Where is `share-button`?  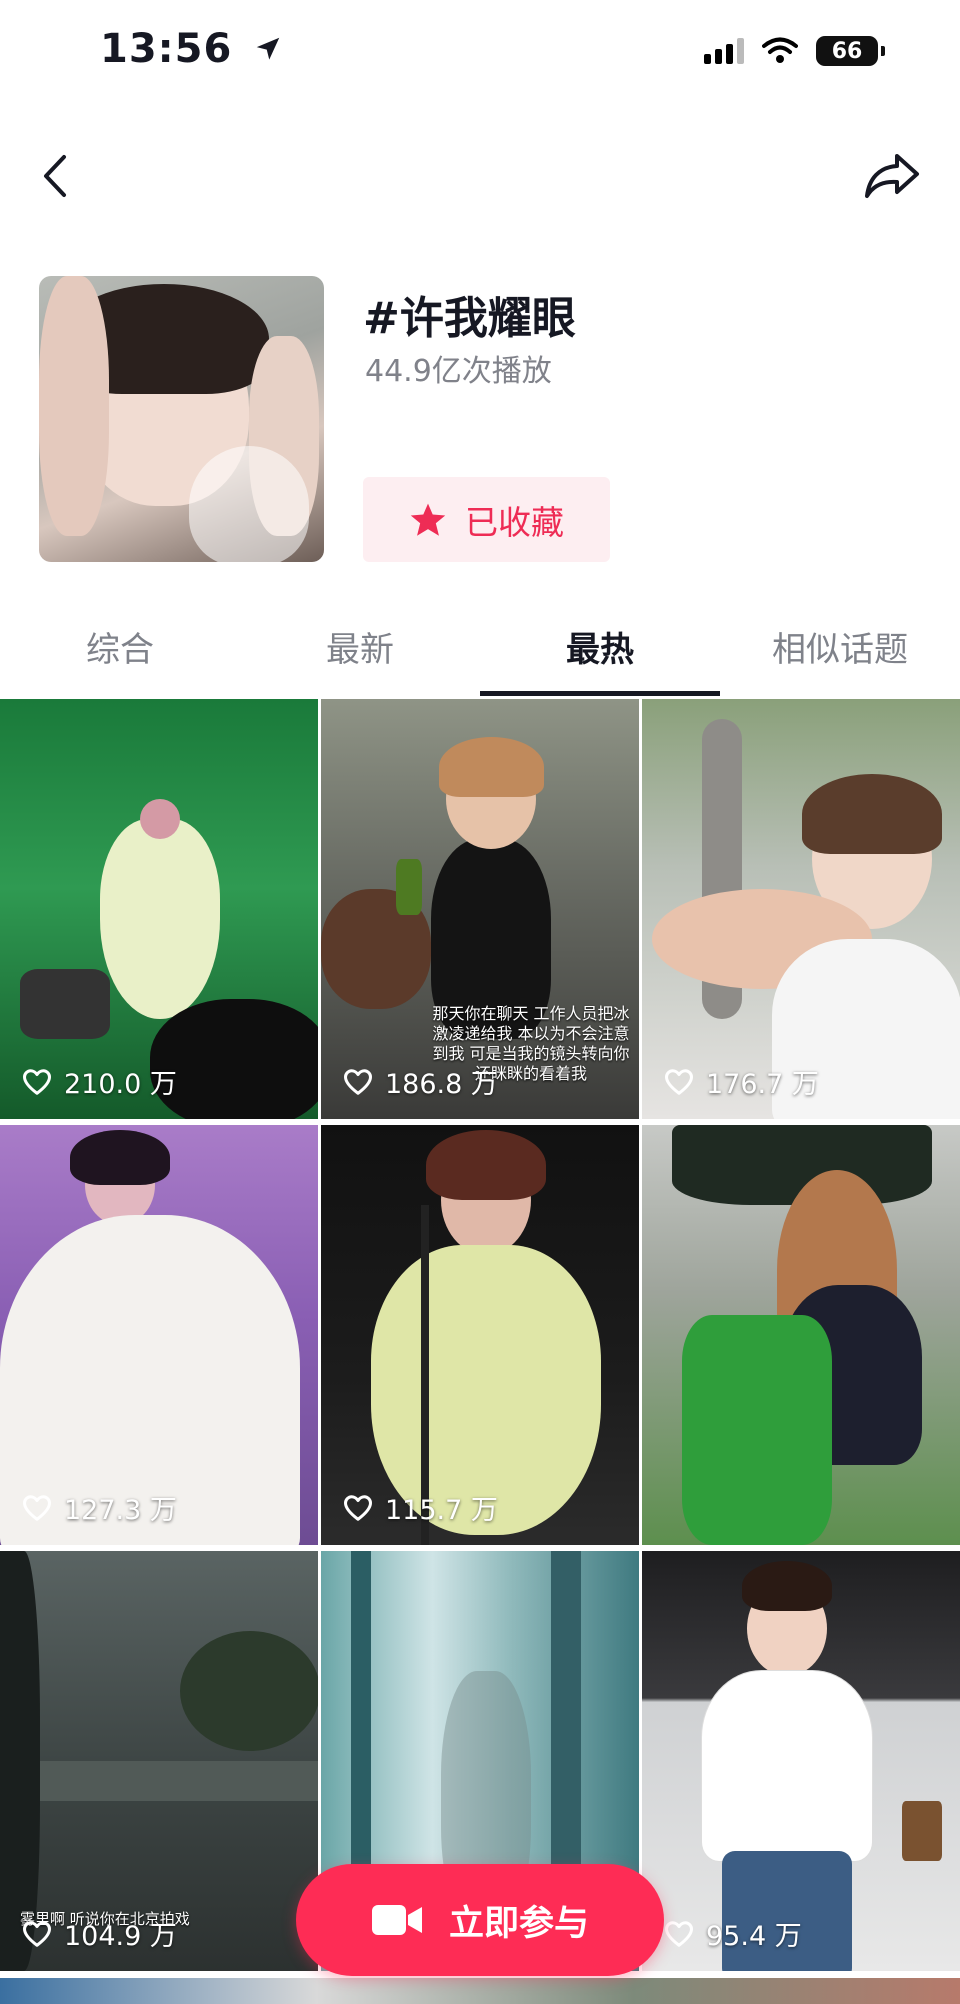 share-button is located at coordinates (892, 176).